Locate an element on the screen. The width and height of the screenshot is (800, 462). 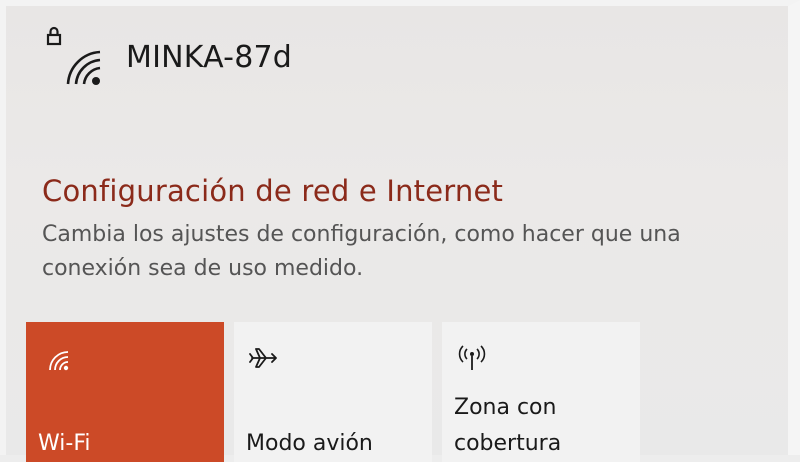
hotspot-icon is located at coordinates (472, 358).